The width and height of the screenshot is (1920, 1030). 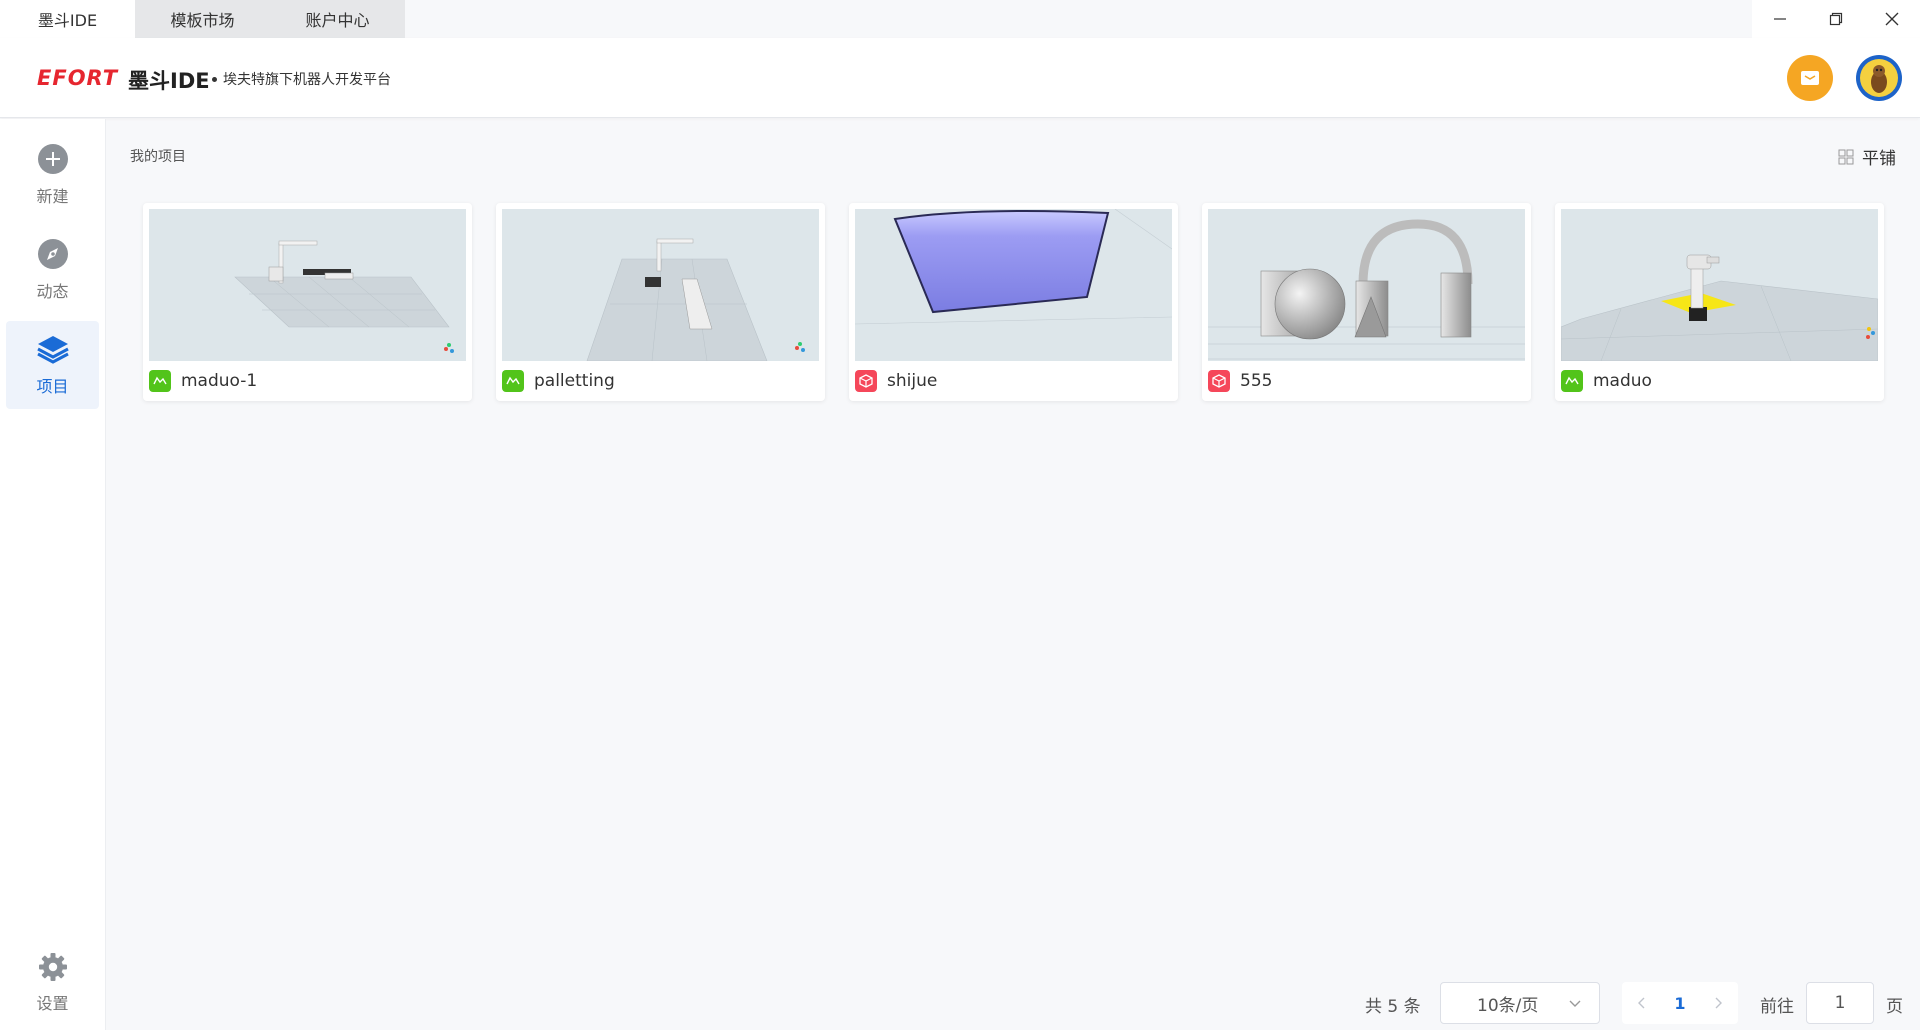 What do you see at coordinates (1846, 156) in the screenshot?
I see `grid-icon` at bounding box center [1846, 156].